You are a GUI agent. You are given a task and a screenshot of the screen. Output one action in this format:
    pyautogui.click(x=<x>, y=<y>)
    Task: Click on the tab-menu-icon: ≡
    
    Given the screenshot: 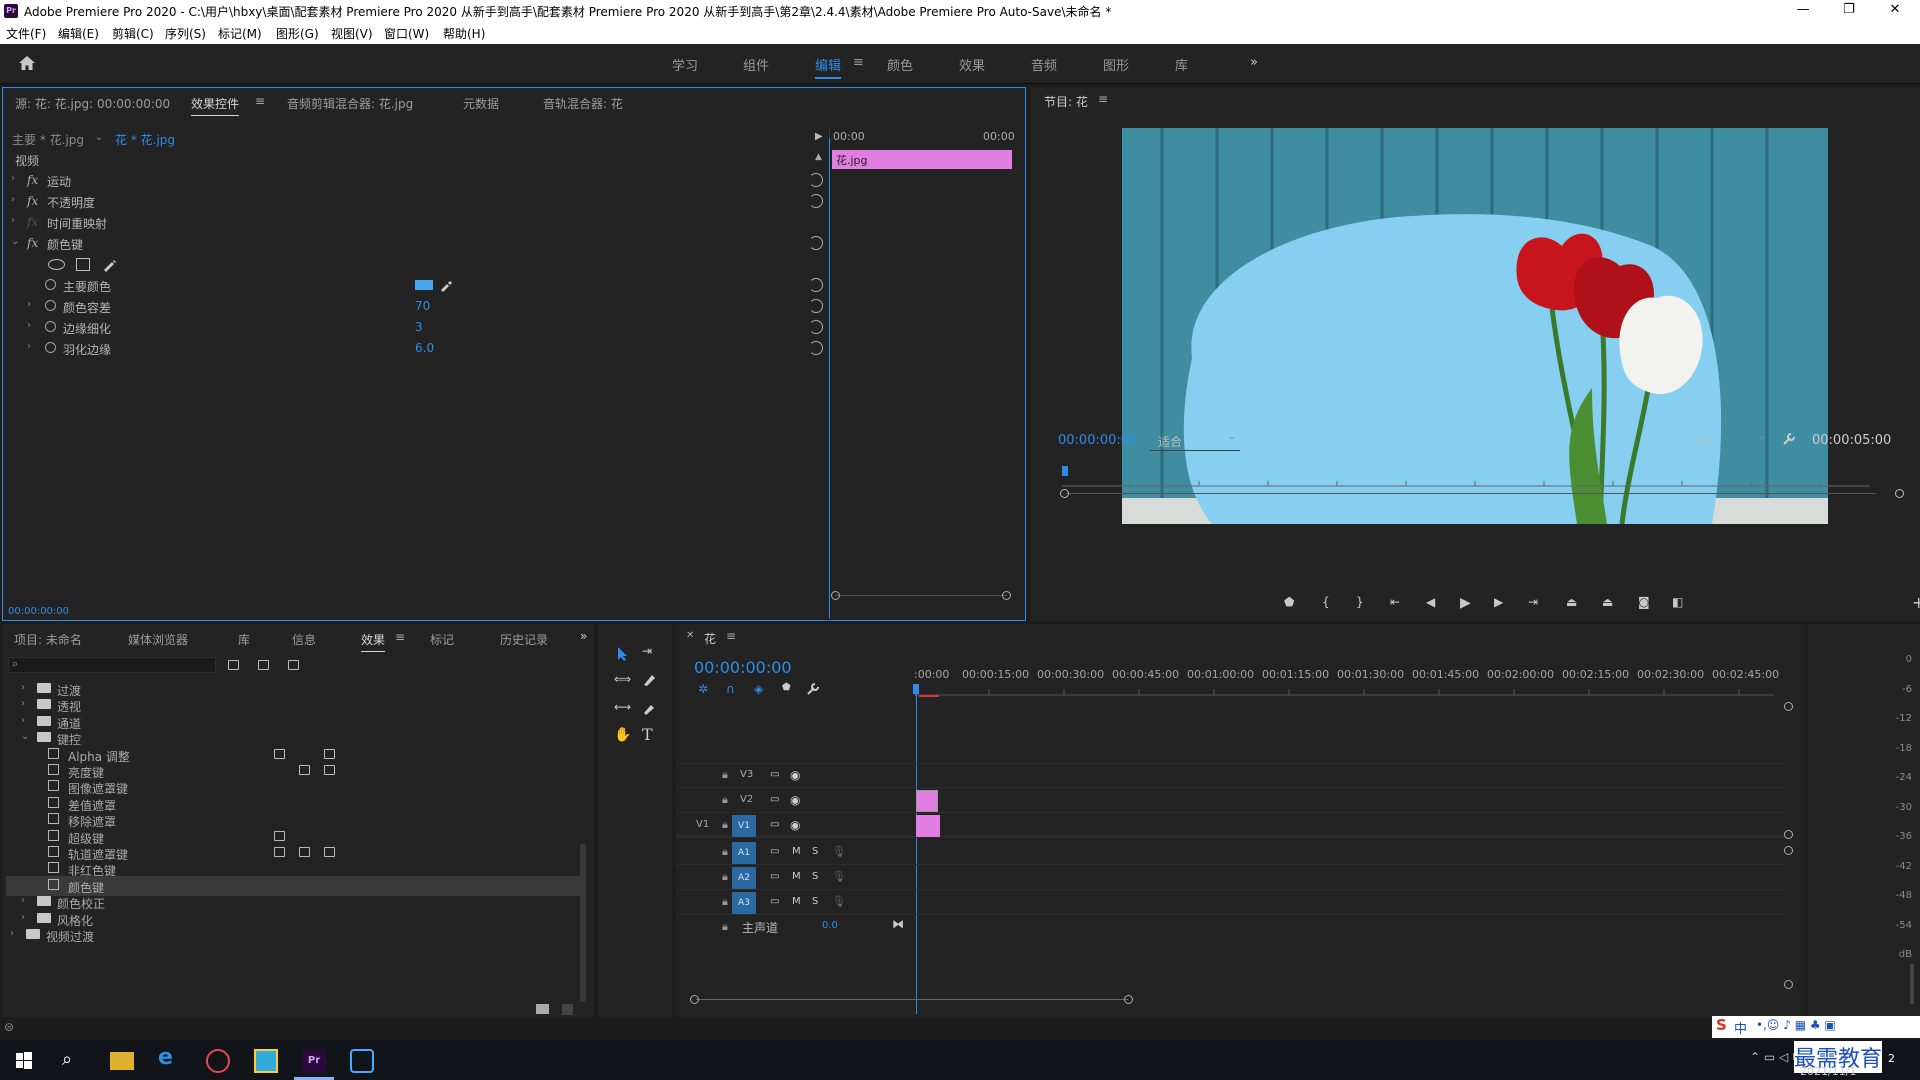 What is the action you would take?
    pyautogui.click(x=260, y=101)
    